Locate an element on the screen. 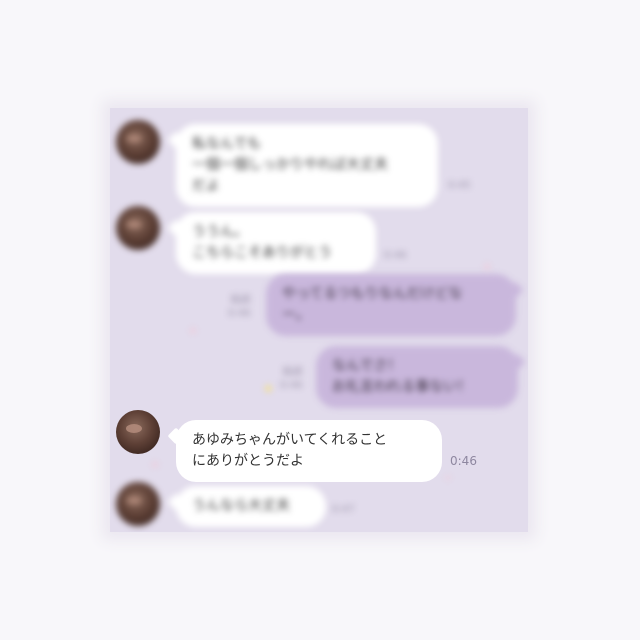 This screenshot has width=640, height=640. message-bubble-outgoing: やってるつもりなんだけどな ー。 is located at coordinates (391, 305).